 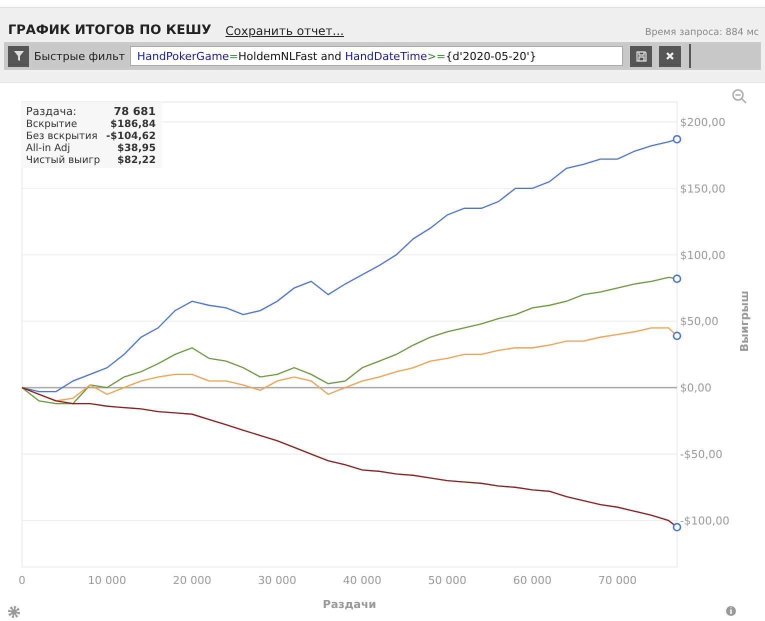 What do you see at coordinates (62, 136) in the screenshot?
I see `stat-label: Без вскрытия` at bounding box center [62, 136].